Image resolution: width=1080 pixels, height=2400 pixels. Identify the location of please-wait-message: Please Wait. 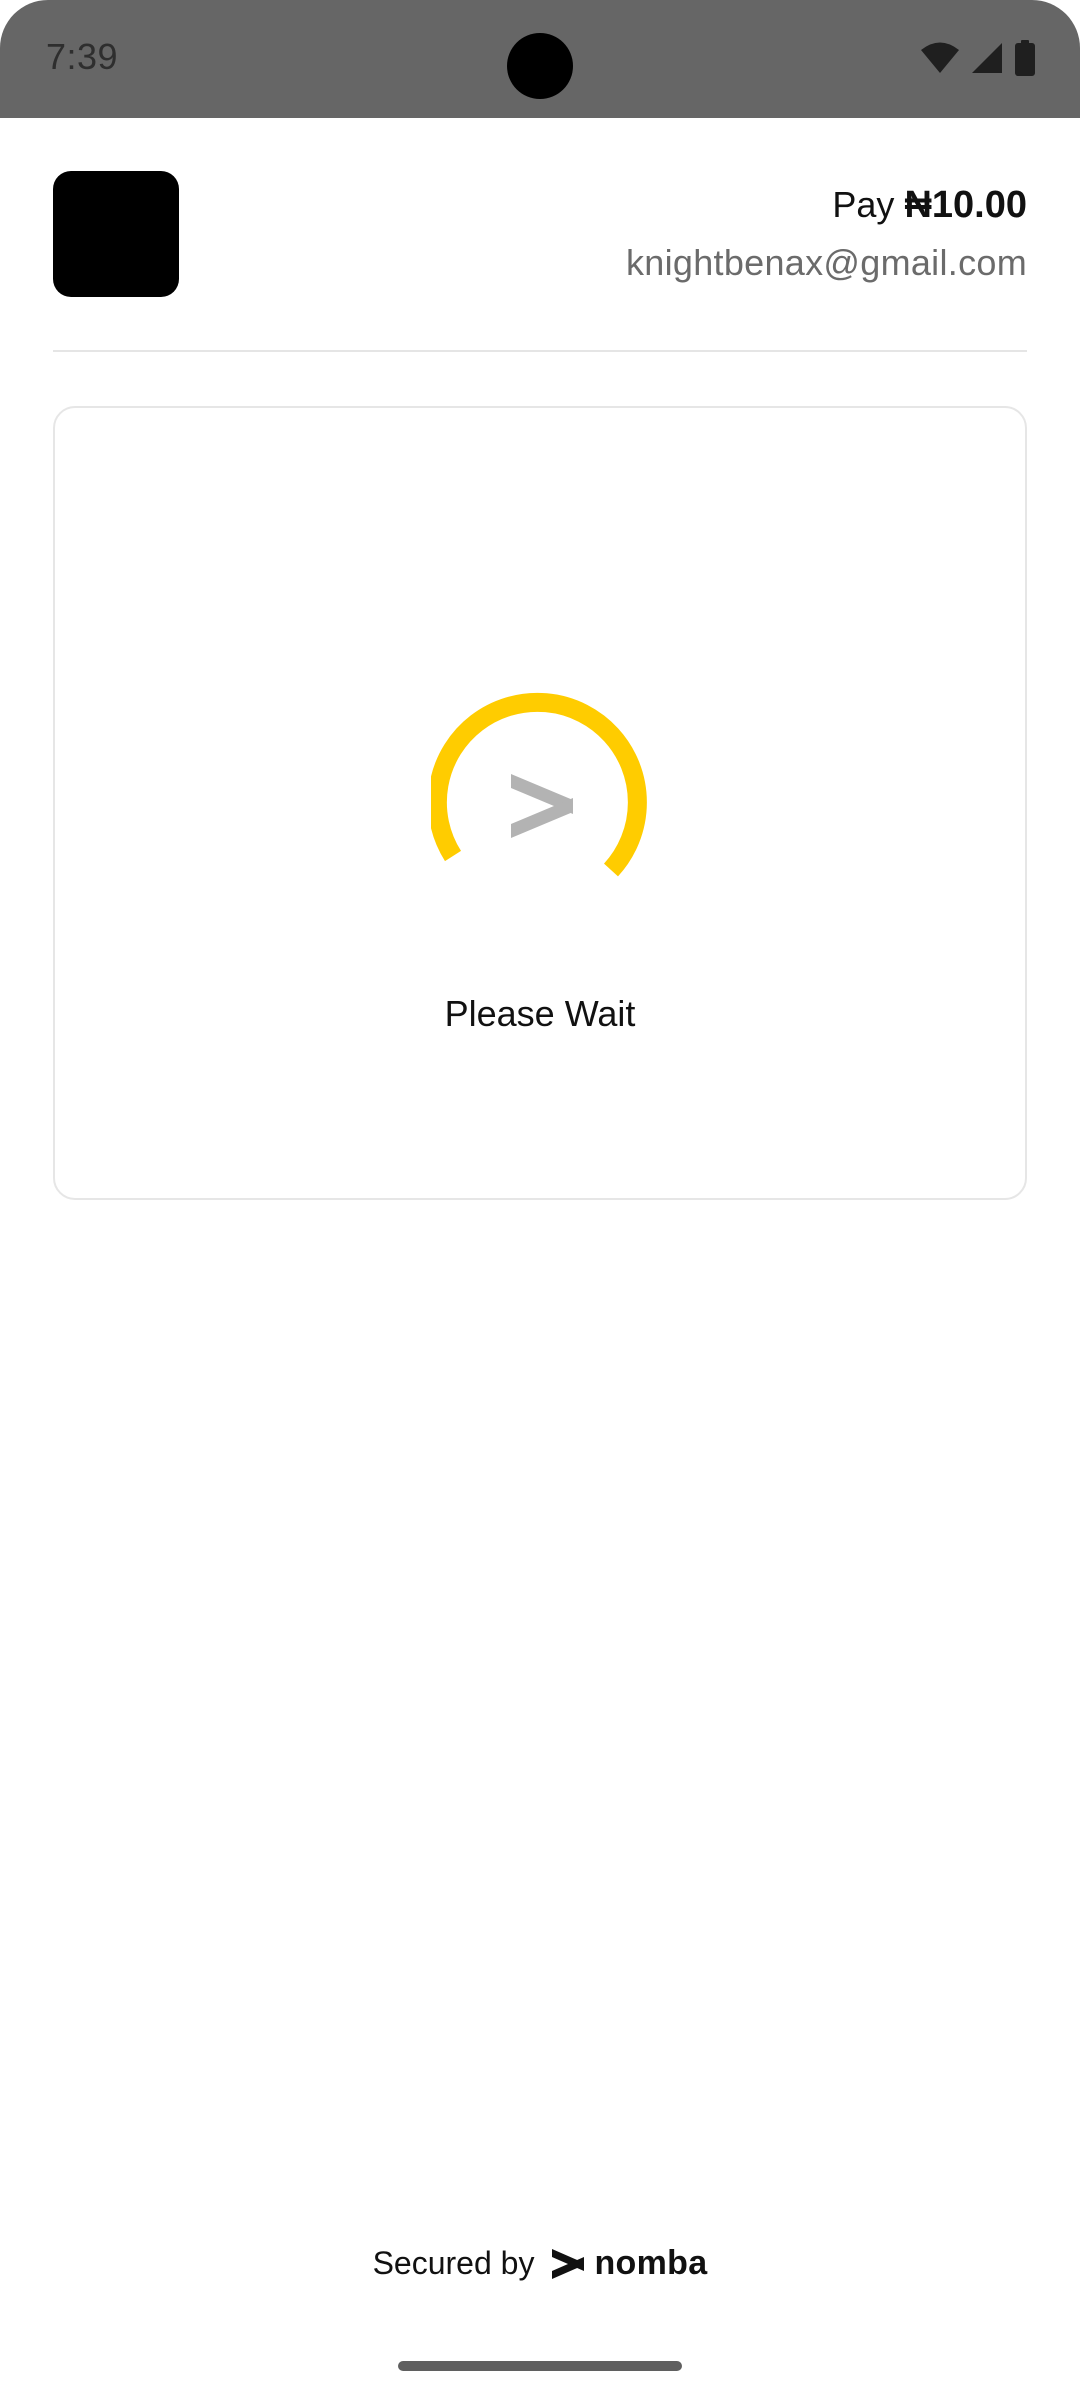
(540, 1013).